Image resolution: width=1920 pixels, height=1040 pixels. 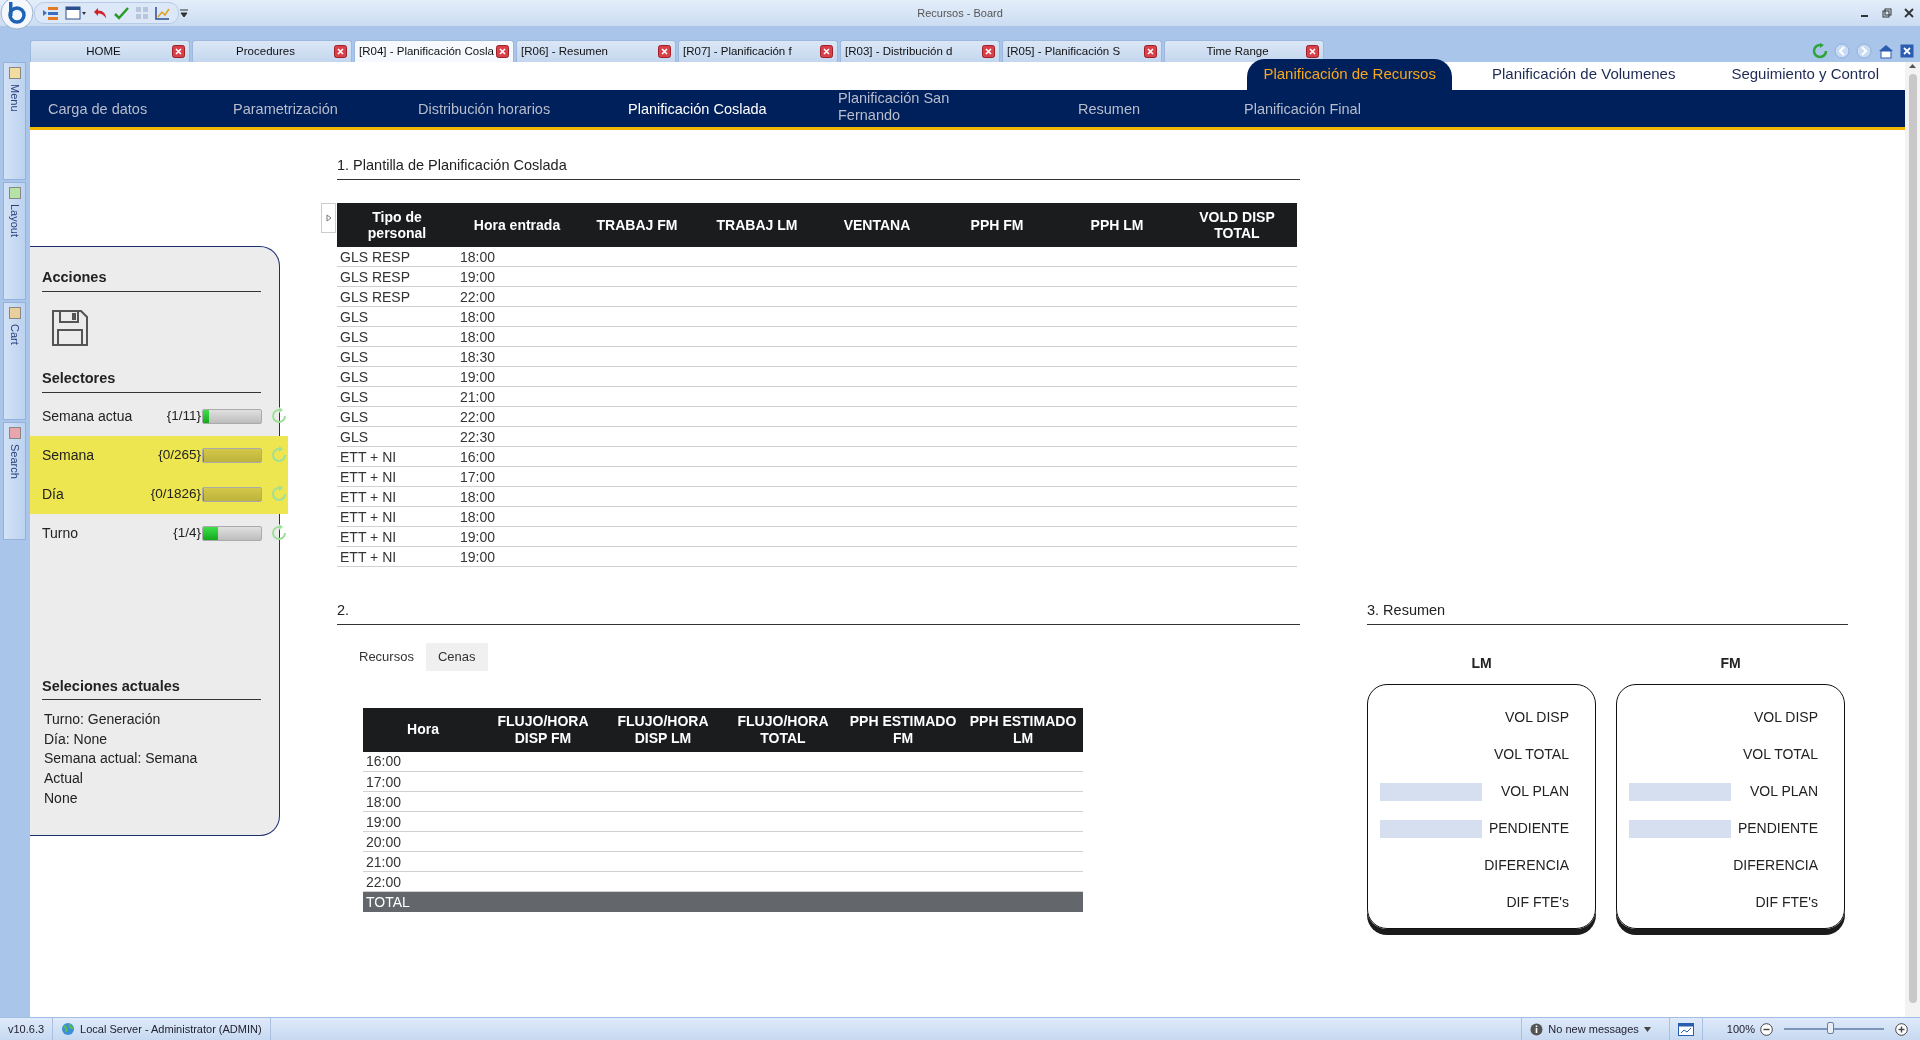 I want to click on dock-tab: Layout, so click(x=14, y=241).